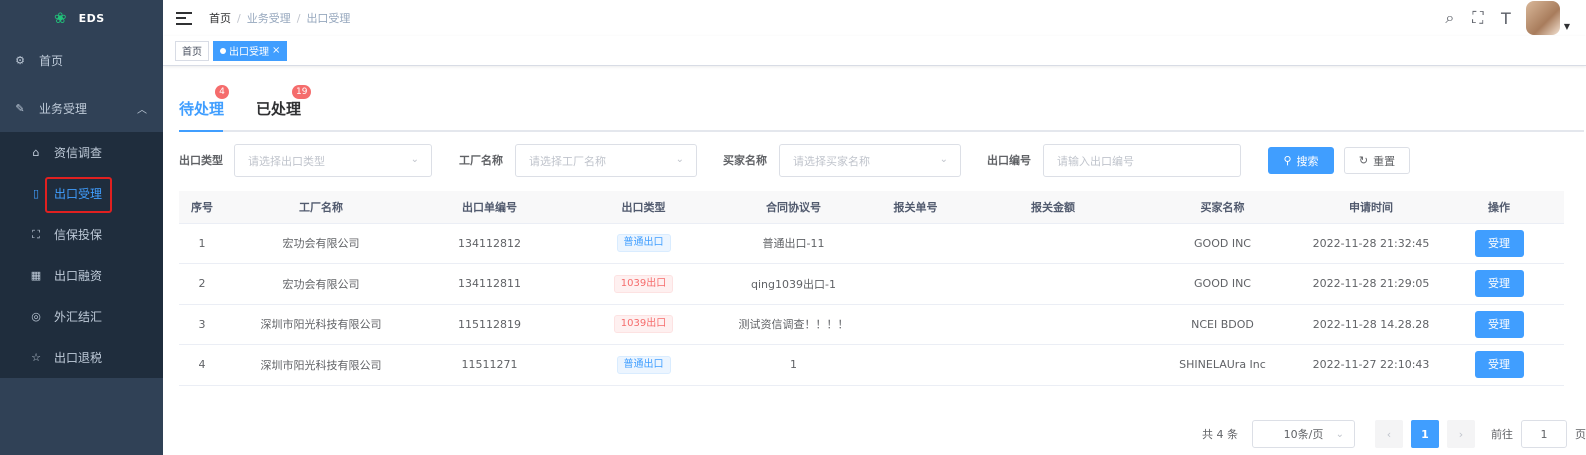  I want to click on cell-index: 1, so click(202, 243).